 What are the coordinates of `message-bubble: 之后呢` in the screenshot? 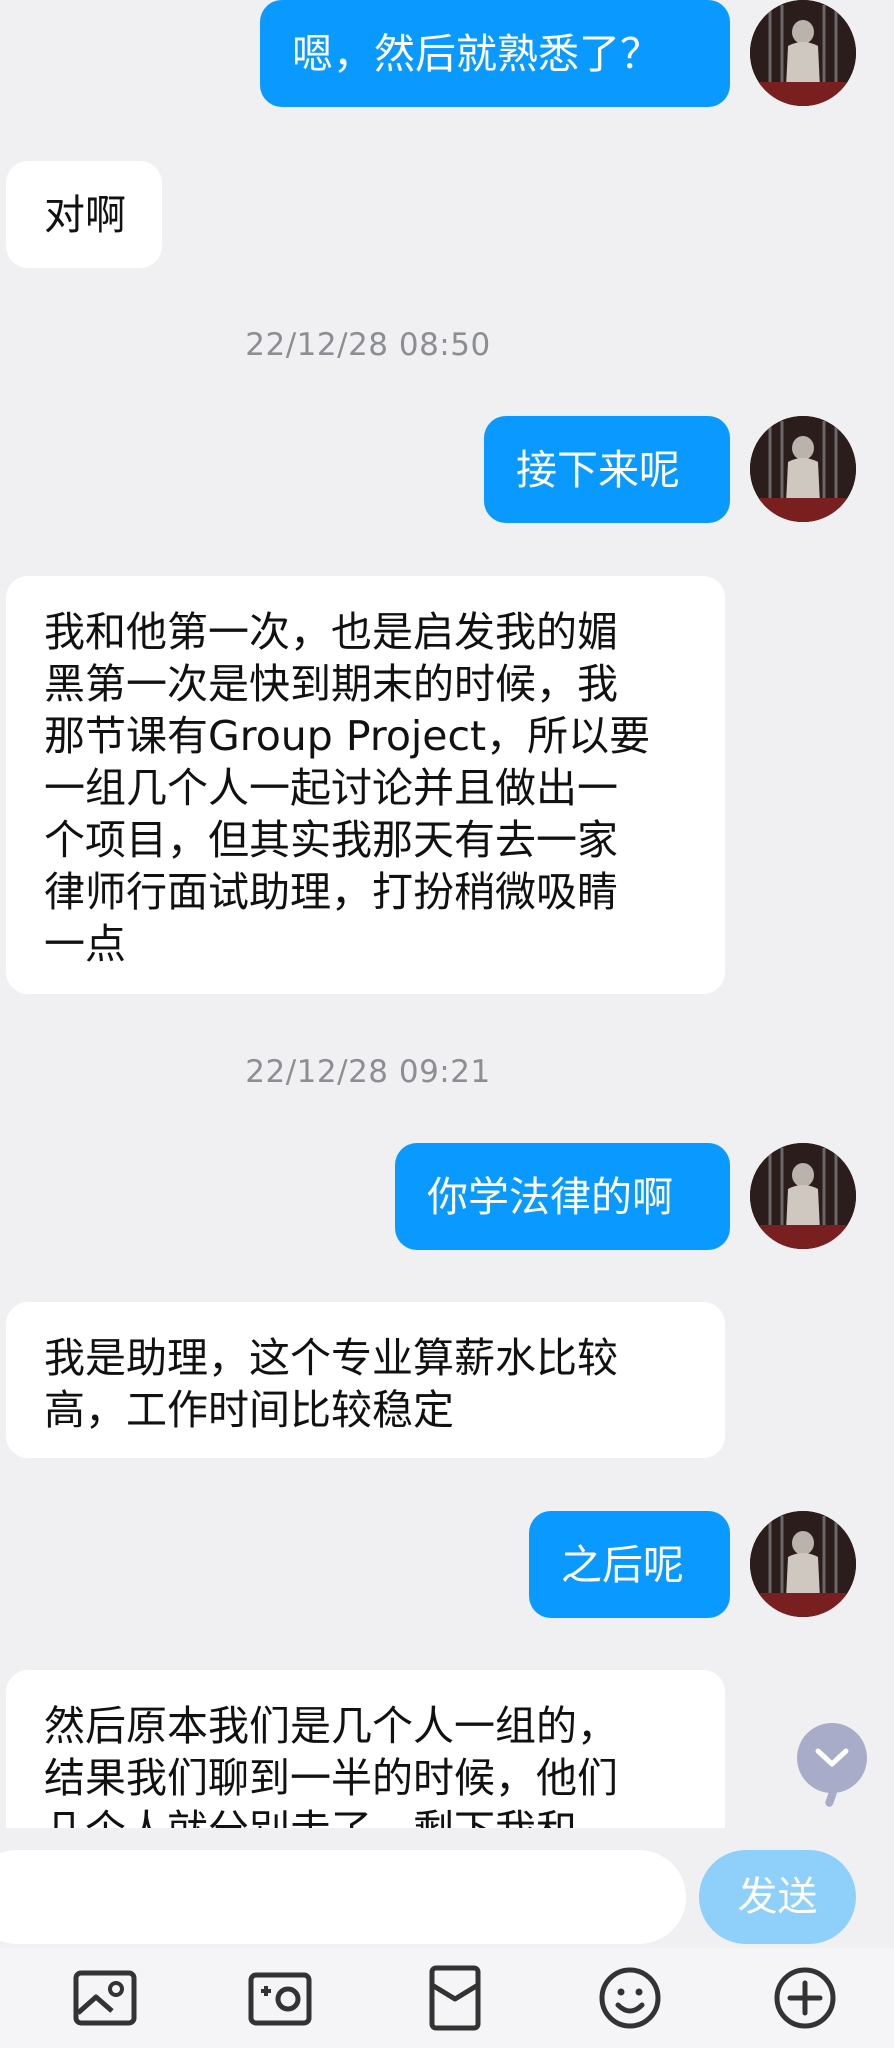 It's located at (629, 1564).